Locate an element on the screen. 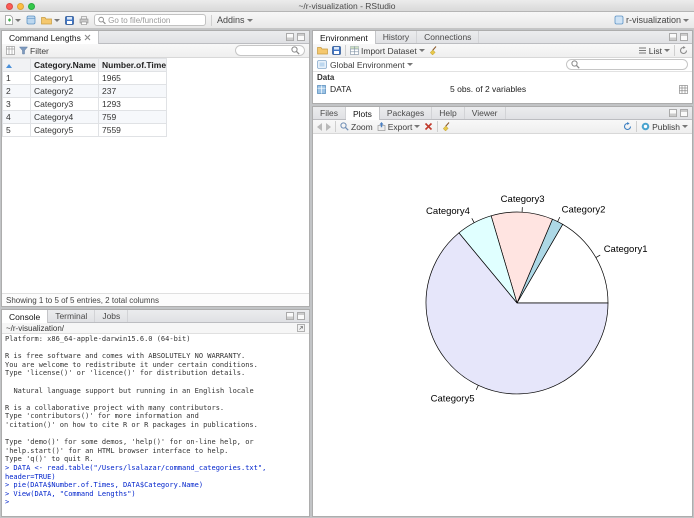  close-icon is located at coordinates (87, 37).